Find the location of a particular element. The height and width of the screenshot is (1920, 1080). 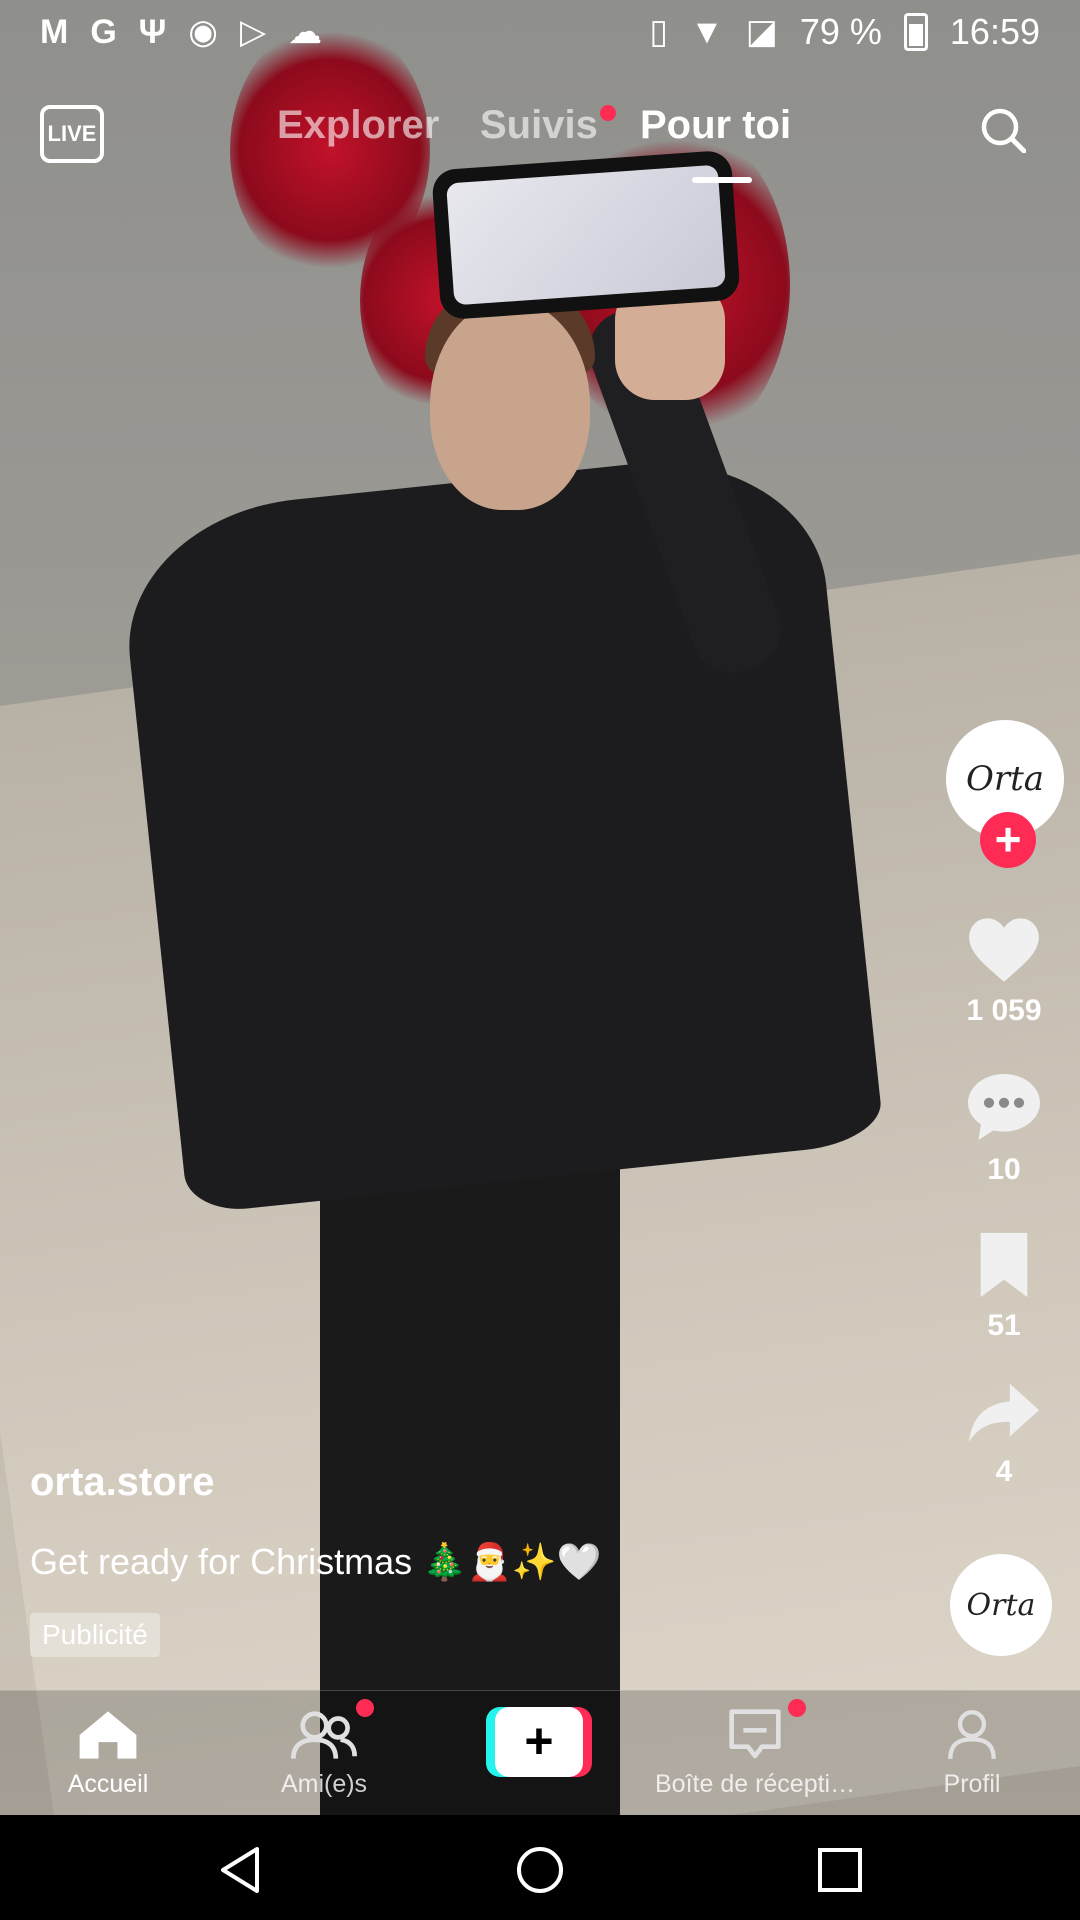

recents-icon is located at coordinates (840, 1870).